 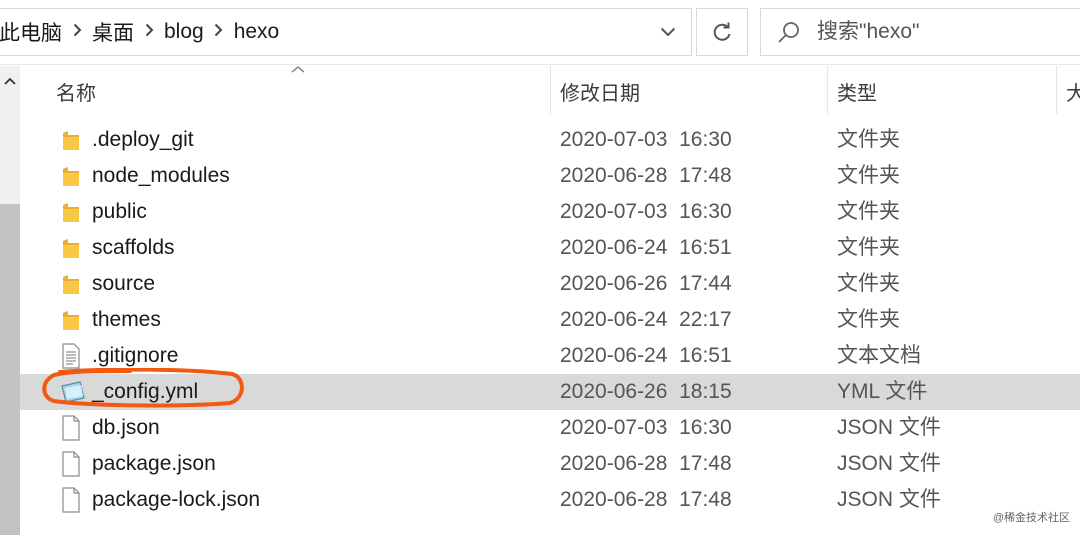 I want to click on column-header-name-label: 名称, so click(x=76, y=93).